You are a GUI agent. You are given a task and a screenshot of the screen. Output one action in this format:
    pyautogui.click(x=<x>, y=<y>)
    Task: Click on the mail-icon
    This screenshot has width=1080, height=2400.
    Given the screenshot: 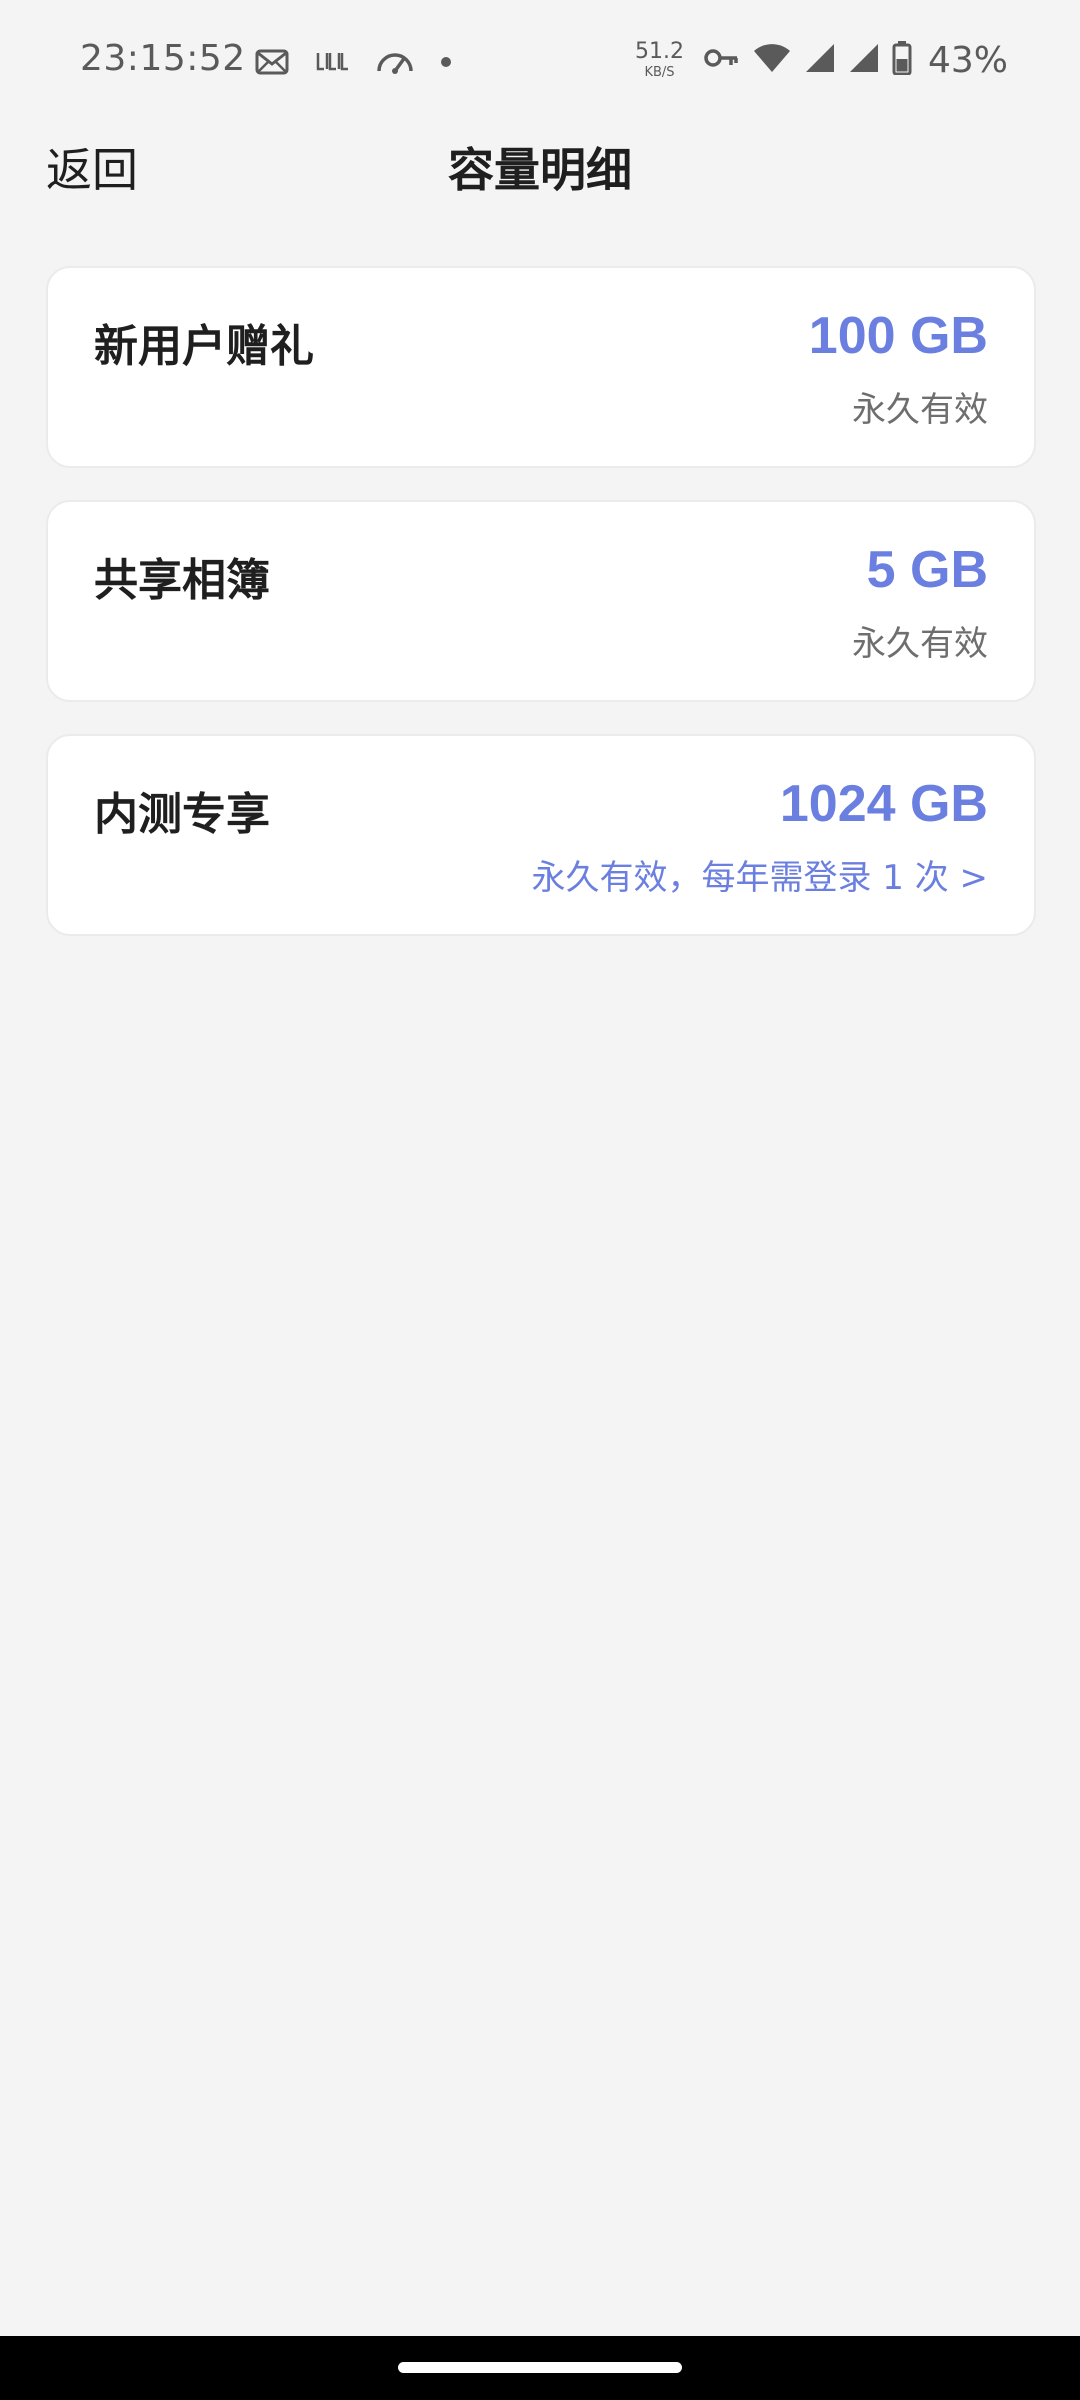 What is the action you would take?
    pyautogui.click(x=273, y=62)
    